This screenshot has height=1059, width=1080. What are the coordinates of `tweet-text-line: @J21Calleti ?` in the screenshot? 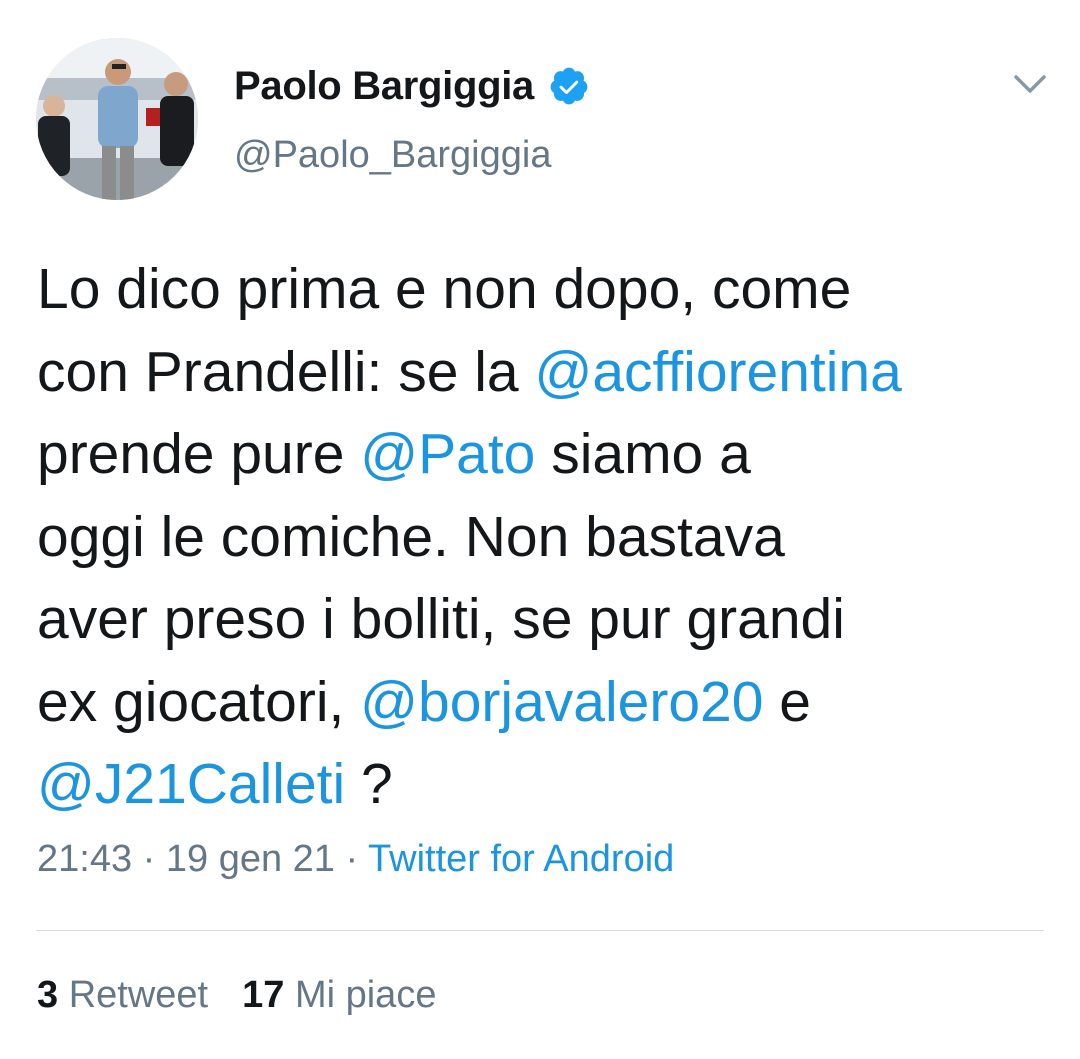 It's located at (542, 784).